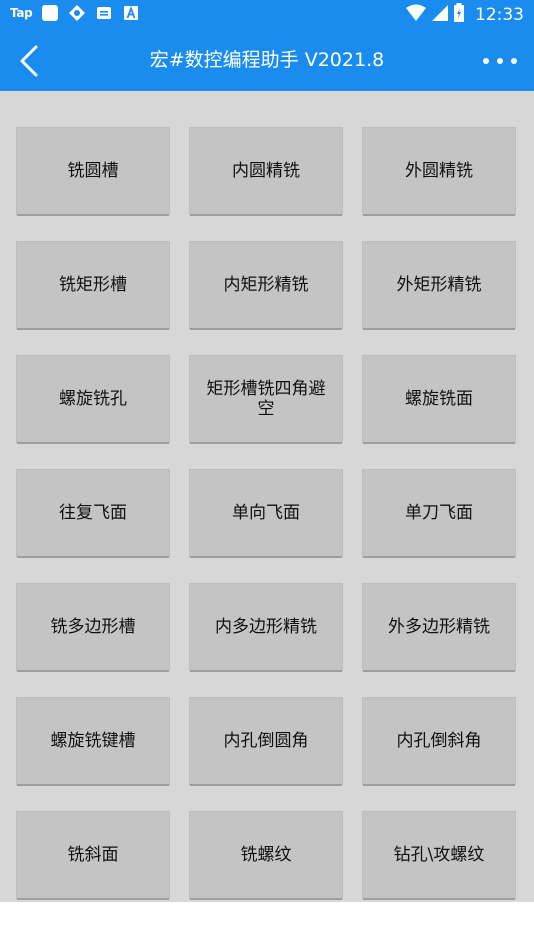  Describe the element at coordinates (439, 171) in the screenshot. I see `tool-button: 外圆精铣` at that location.